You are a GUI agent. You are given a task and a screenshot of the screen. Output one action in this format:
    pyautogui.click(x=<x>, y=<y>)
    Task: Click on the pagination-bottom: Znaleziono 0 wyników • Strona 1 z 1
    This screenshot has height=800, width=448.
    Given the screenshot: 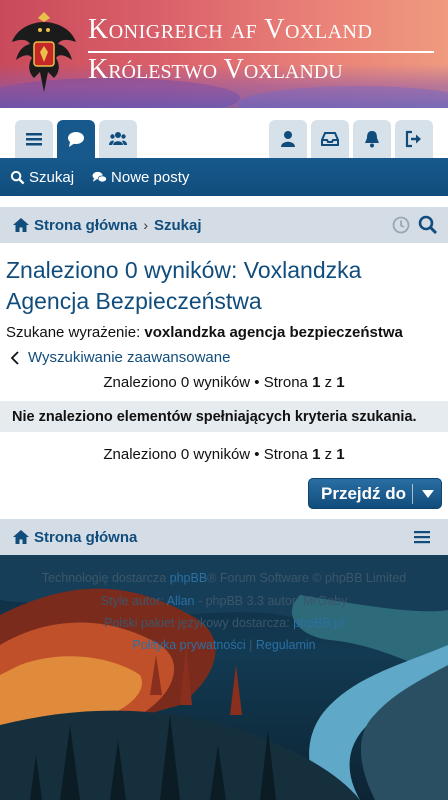 What is the action you would take?
    pyautogui.click(x=224, y=454)
    